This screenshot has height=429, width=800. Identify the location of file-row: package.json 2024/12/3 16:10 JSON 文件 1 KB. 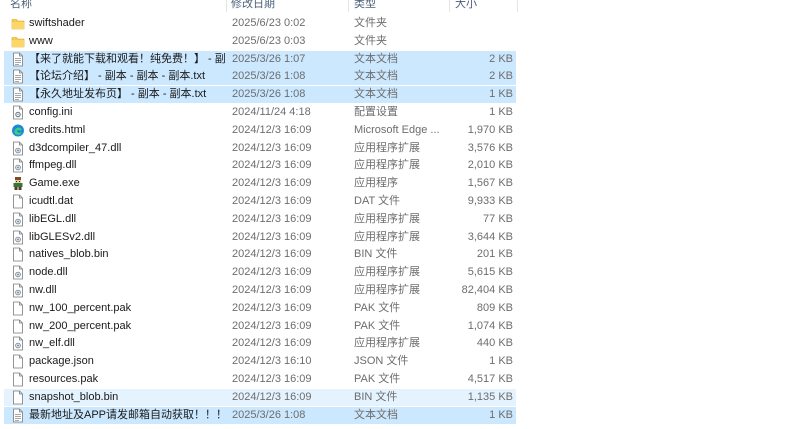
(260, 361).